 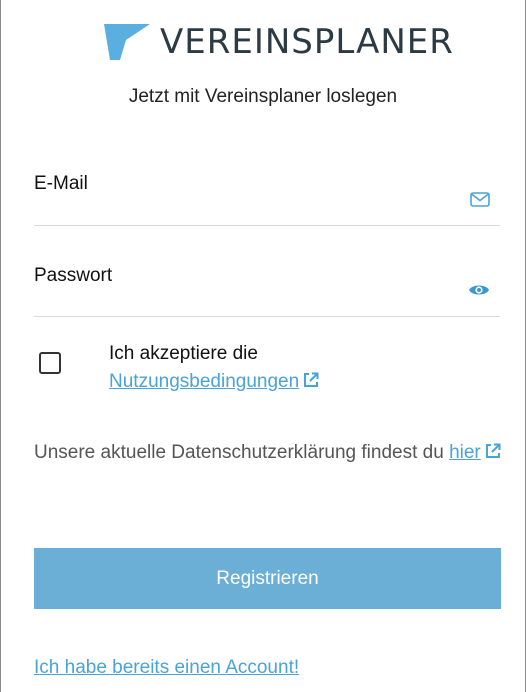 What do you see at coordinates (307, 42) in the screenshot?
I see `brand-name: VEREINSPLANER` at bounding box center [307, 42].